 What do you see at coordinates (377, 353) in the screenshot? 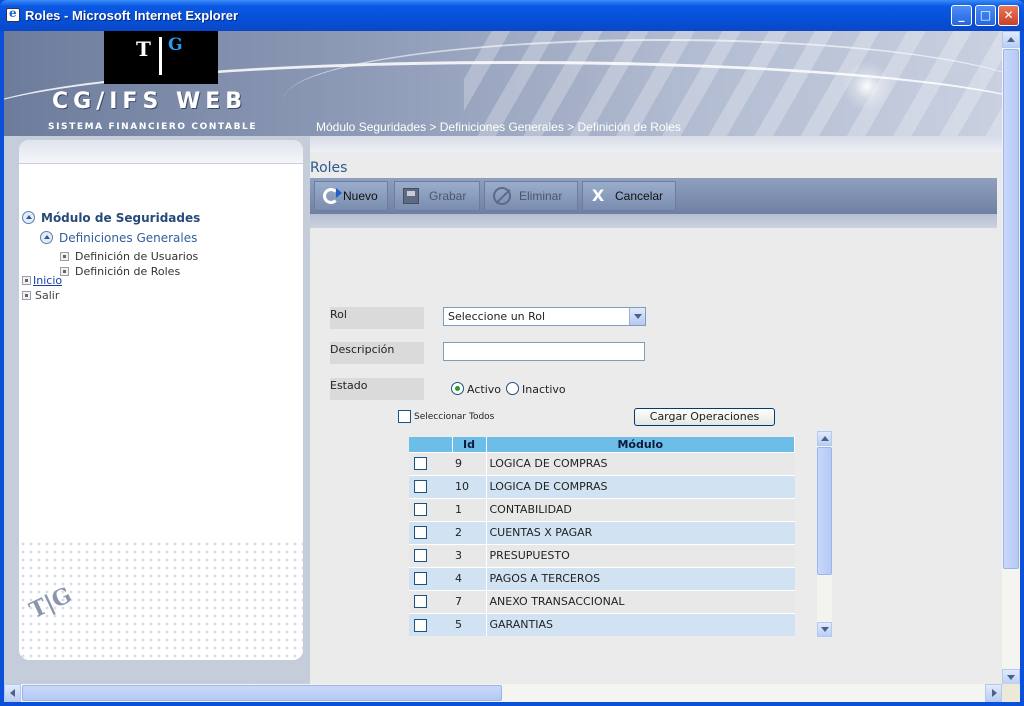
I see `descripcion-label: Descripción` at bounding box center [377, 353].